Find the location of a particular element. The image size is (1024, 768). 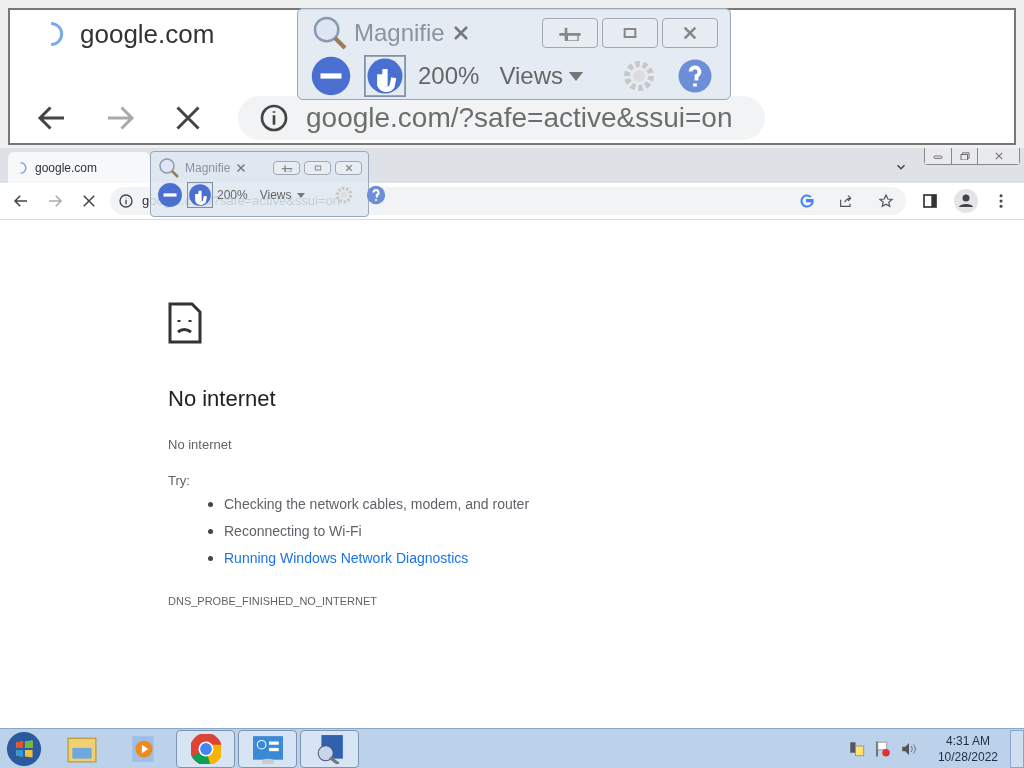

try-label: Try: is located at coordinates (179, 480).